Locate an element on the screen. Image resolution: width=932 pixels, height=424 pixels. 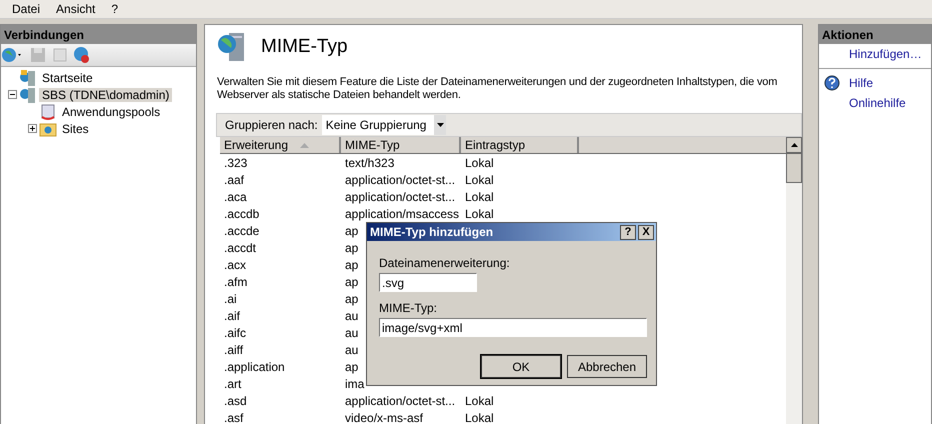
table-cell-text: text/h323 is located at coordinates (370, 163).